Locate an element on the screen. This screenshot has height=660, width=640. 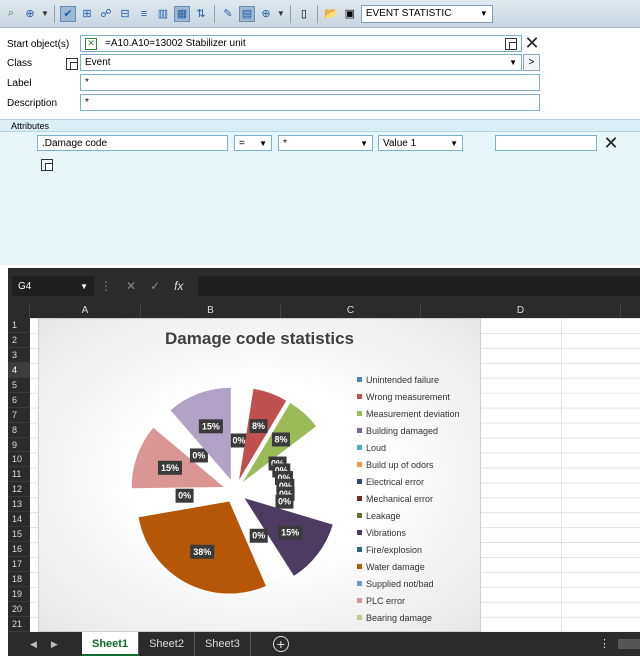
next-sheet-icon: ▶ is located at coordinates (54, 644).